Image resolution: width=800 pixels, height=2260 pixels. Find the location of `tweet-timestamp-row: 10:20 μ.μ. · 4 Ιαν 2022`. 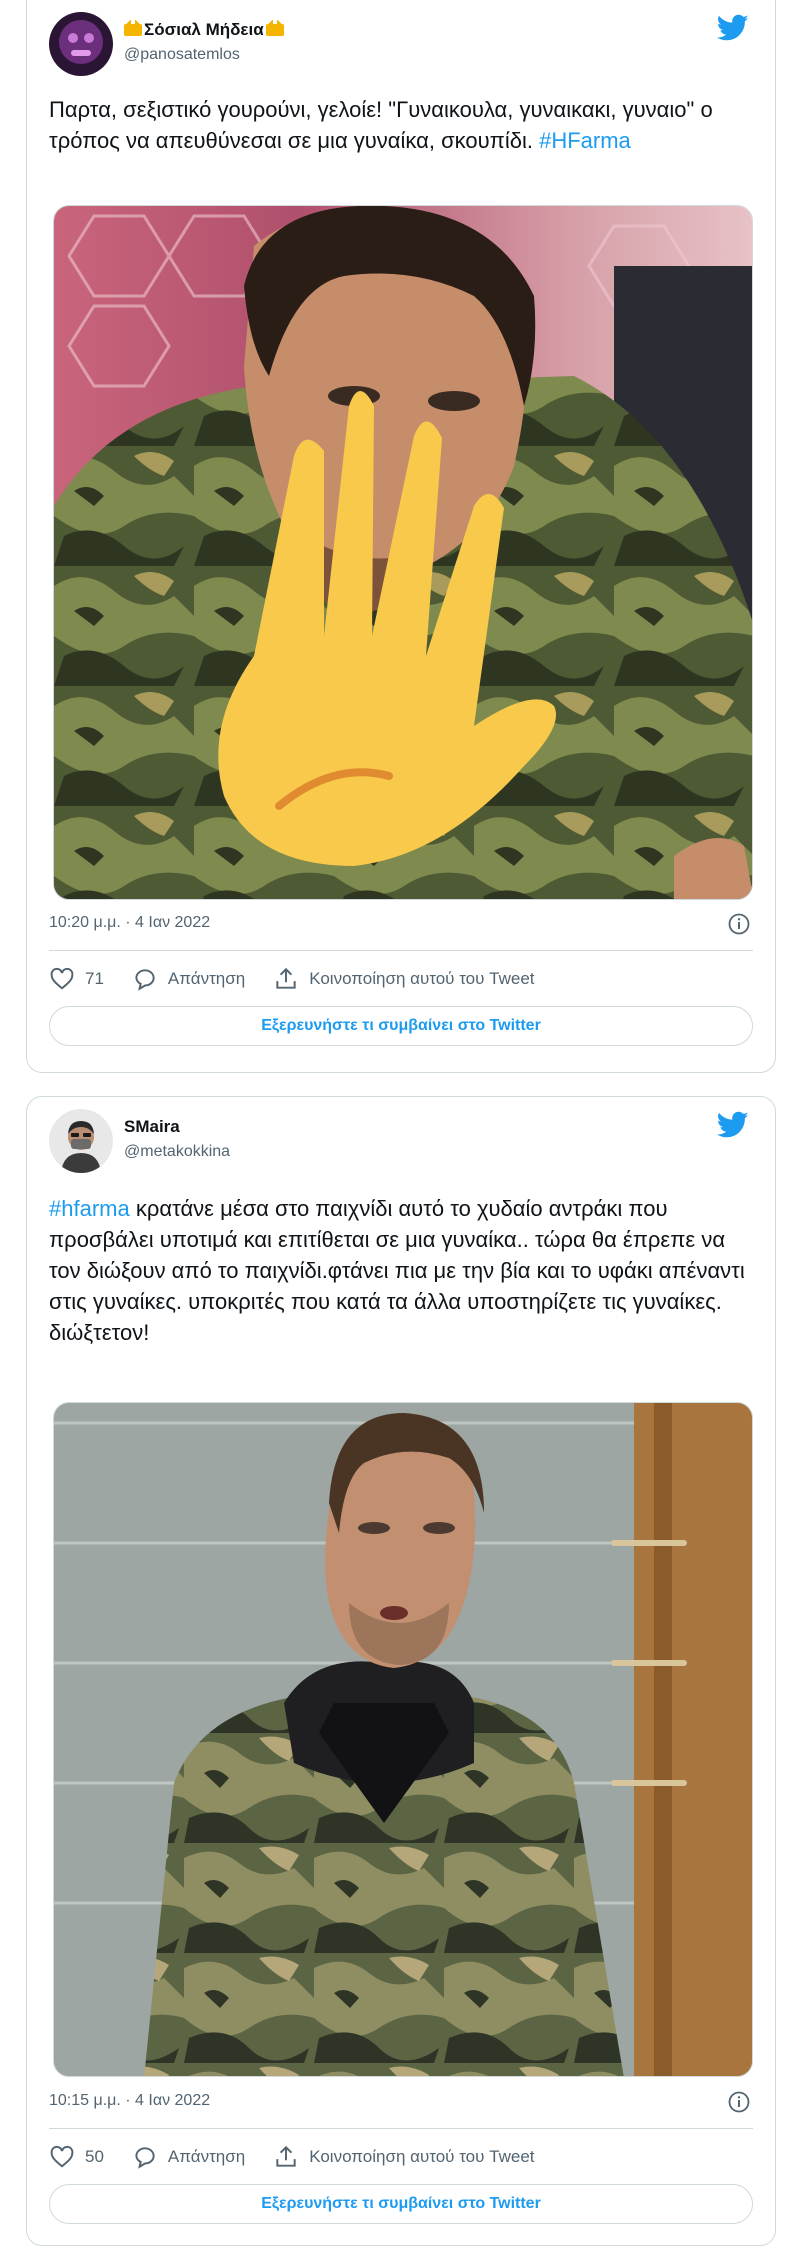

tweet-timestamp-row: 10:20 μ.μ. · 4 Ιαν 2022 is located at coordinates (401, 924).